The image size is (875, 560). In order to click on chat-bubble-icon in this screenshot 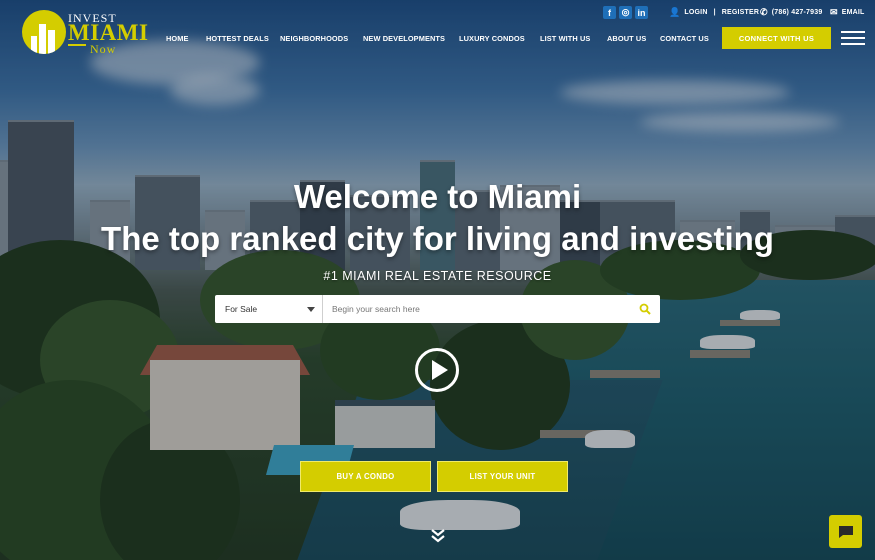, I will do `click(845, 531)`.